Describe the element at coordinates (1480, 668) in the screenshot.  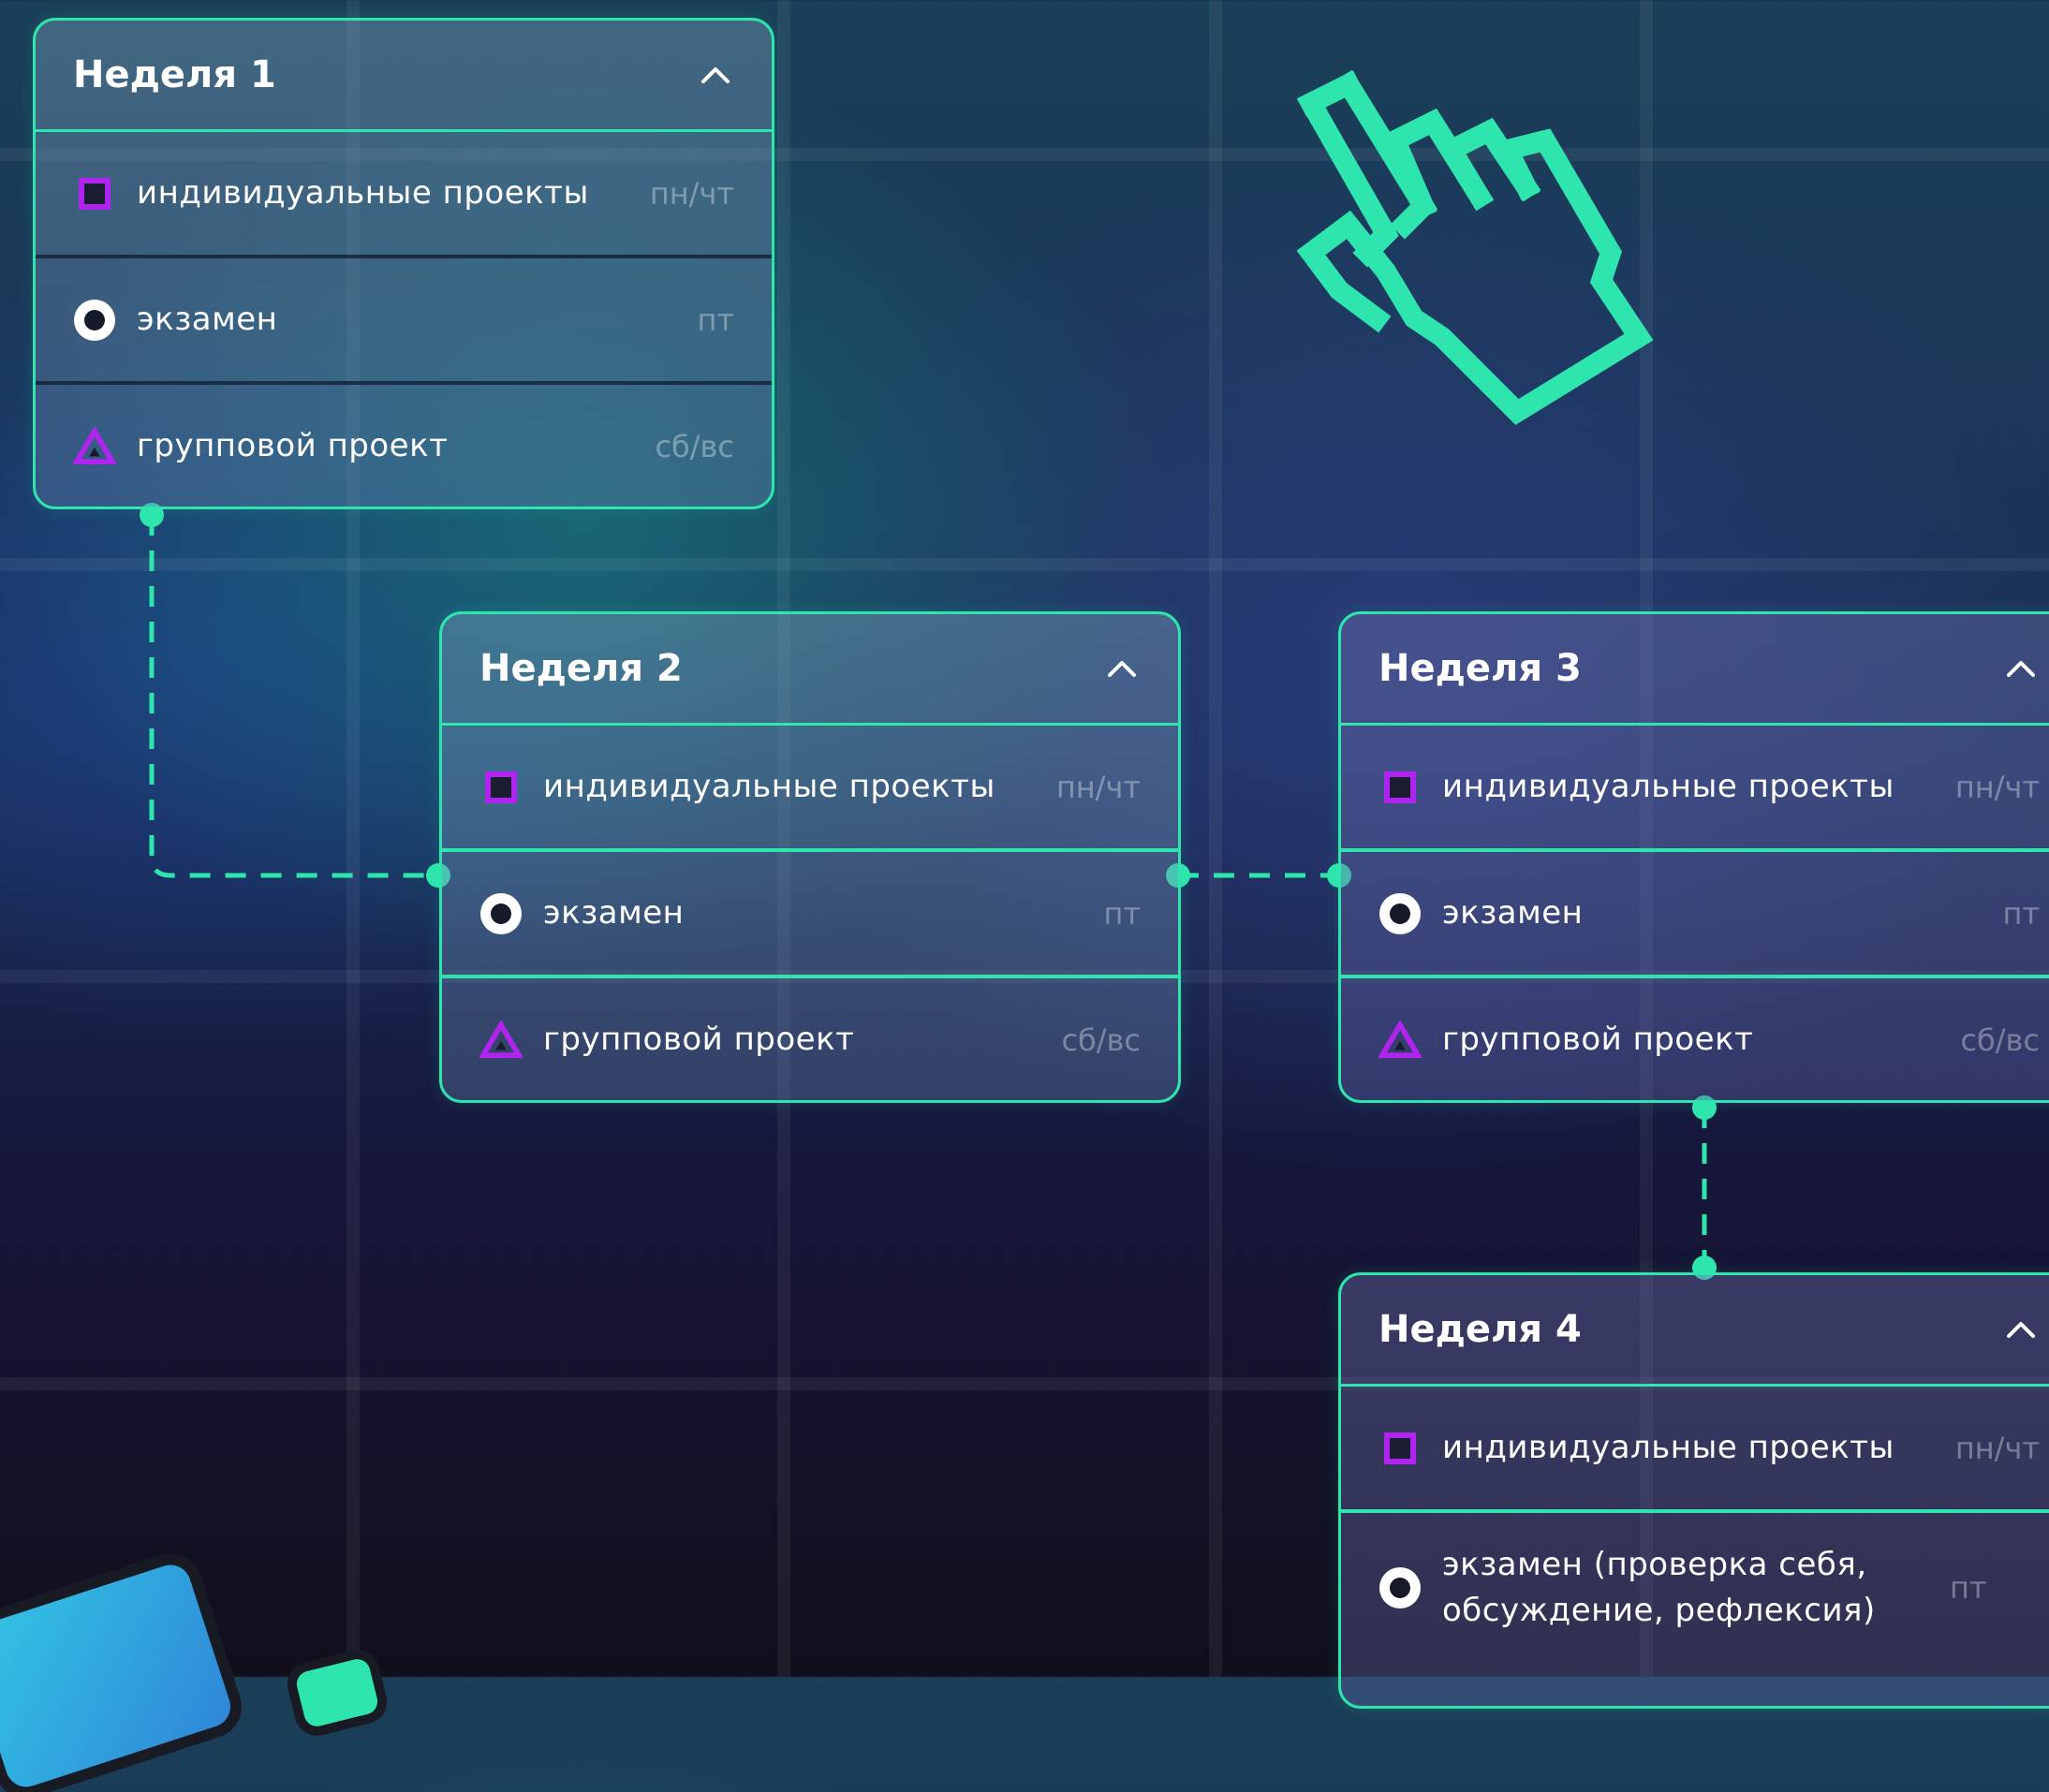
I see `week-title: Неделя 3` at that location.